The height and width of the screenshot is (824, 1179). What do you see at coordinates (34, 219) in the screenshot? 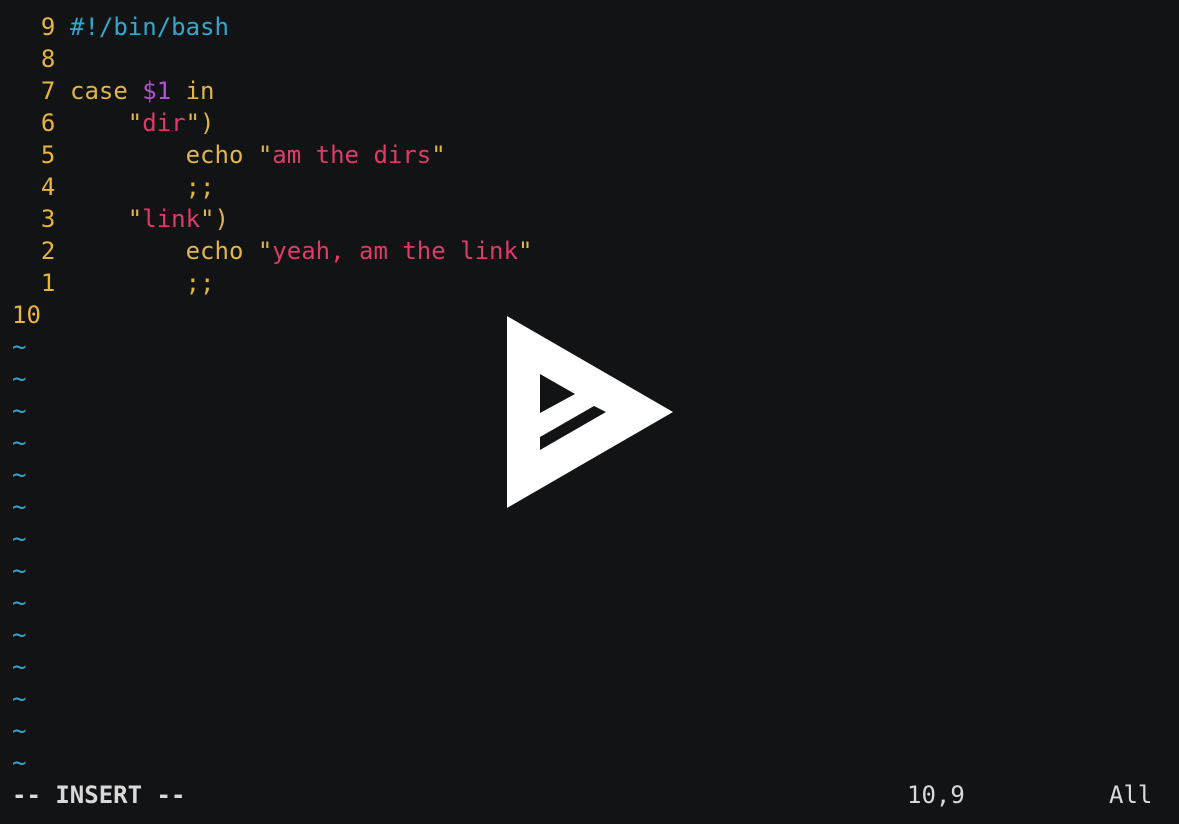
I see `line-number: 3` at bounding box center [34, 219].